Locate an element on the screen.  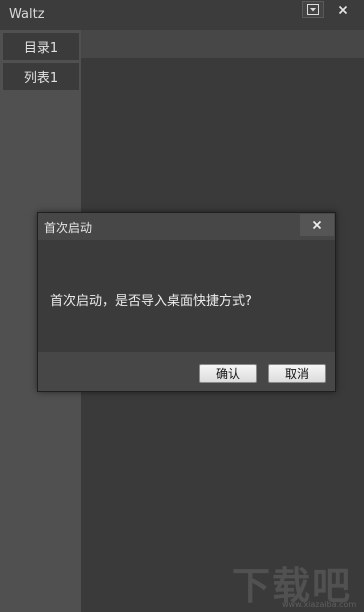
sidebar-item-label: 列表1 is located at coordinates (41, 78).